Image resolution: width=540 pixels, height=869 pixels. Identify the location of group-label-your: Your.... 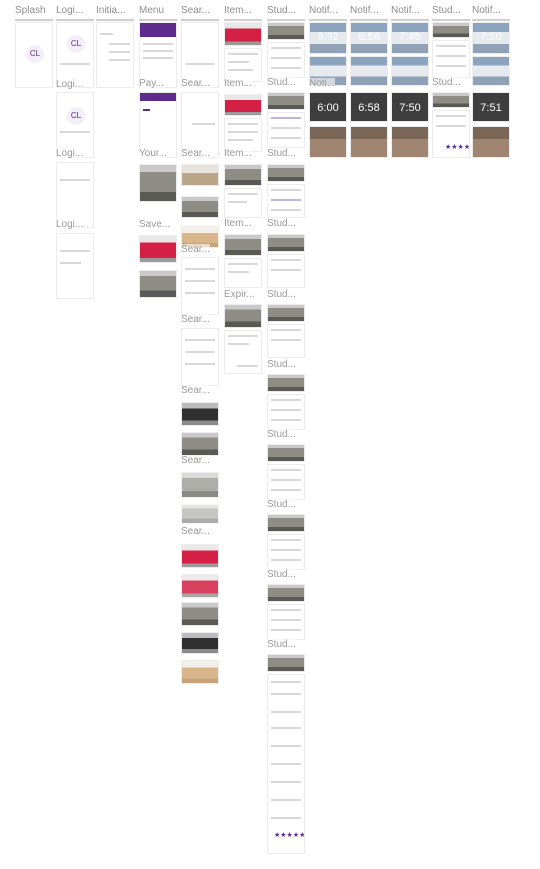
(153, 153).